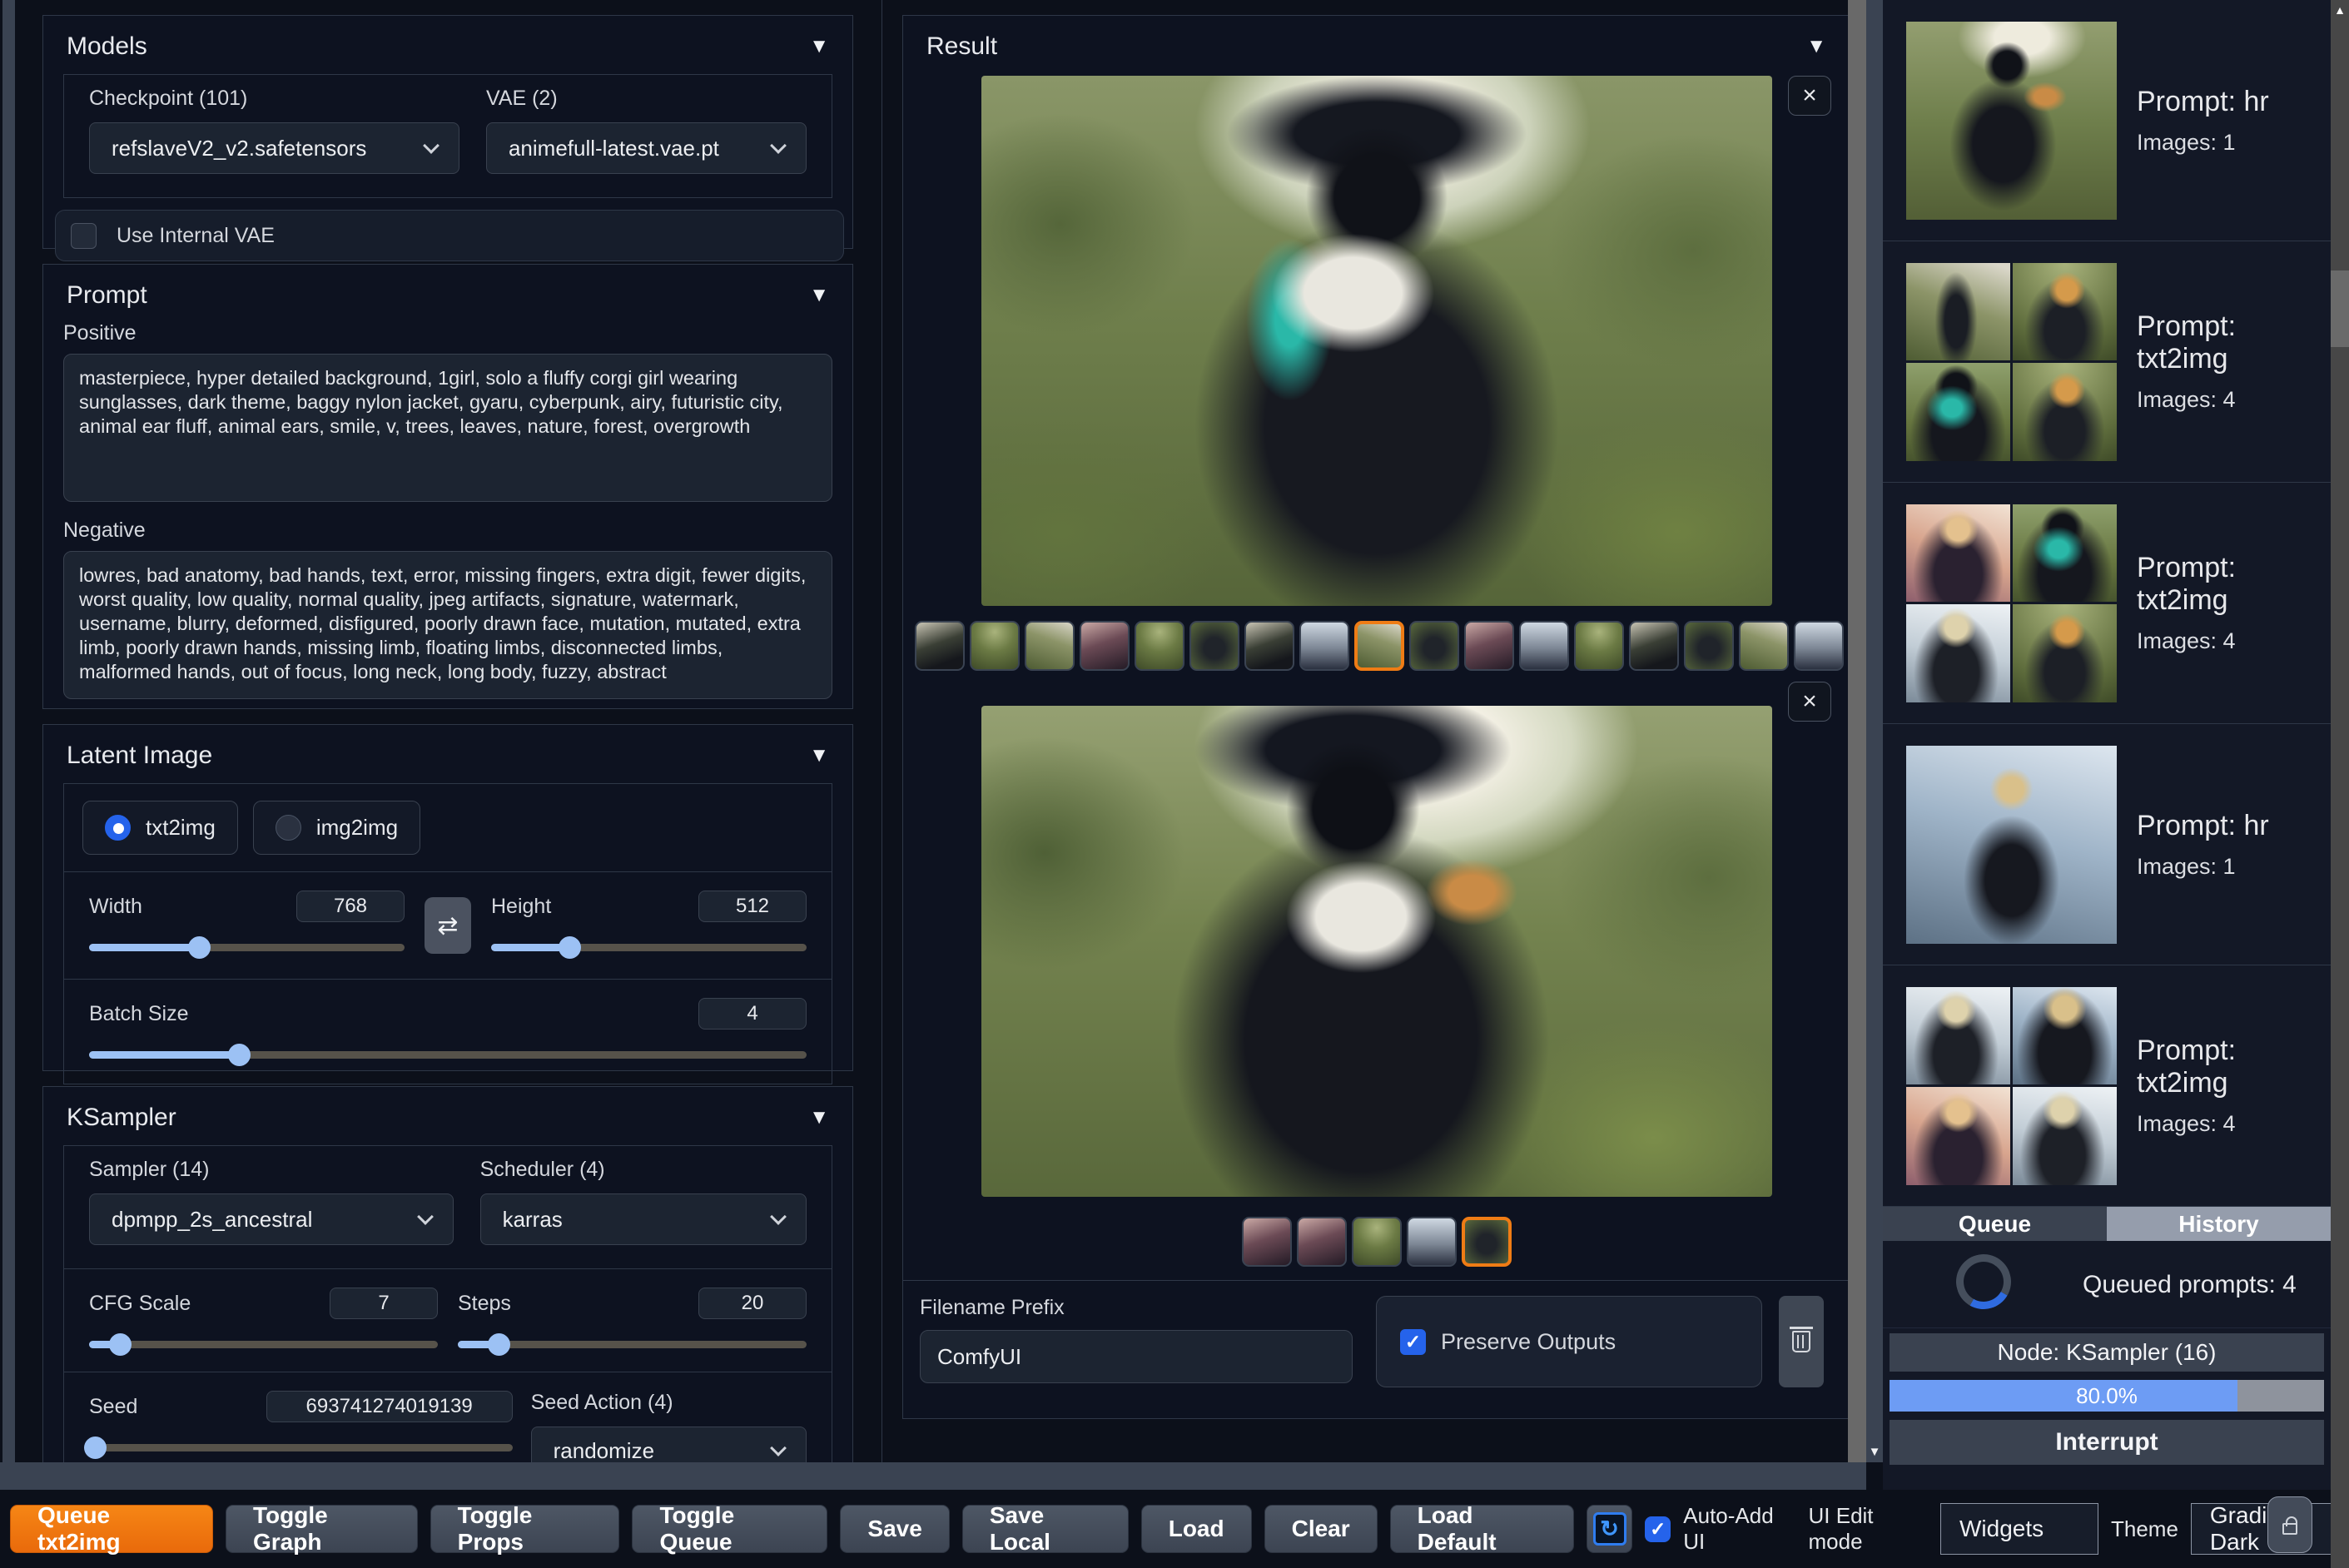 The width and height of the screenshot is (2349, 1568). What do you see at coordinates (632, 1344) in the screenshot?
I see `steps-slider` at bounding box center [632, 1344].